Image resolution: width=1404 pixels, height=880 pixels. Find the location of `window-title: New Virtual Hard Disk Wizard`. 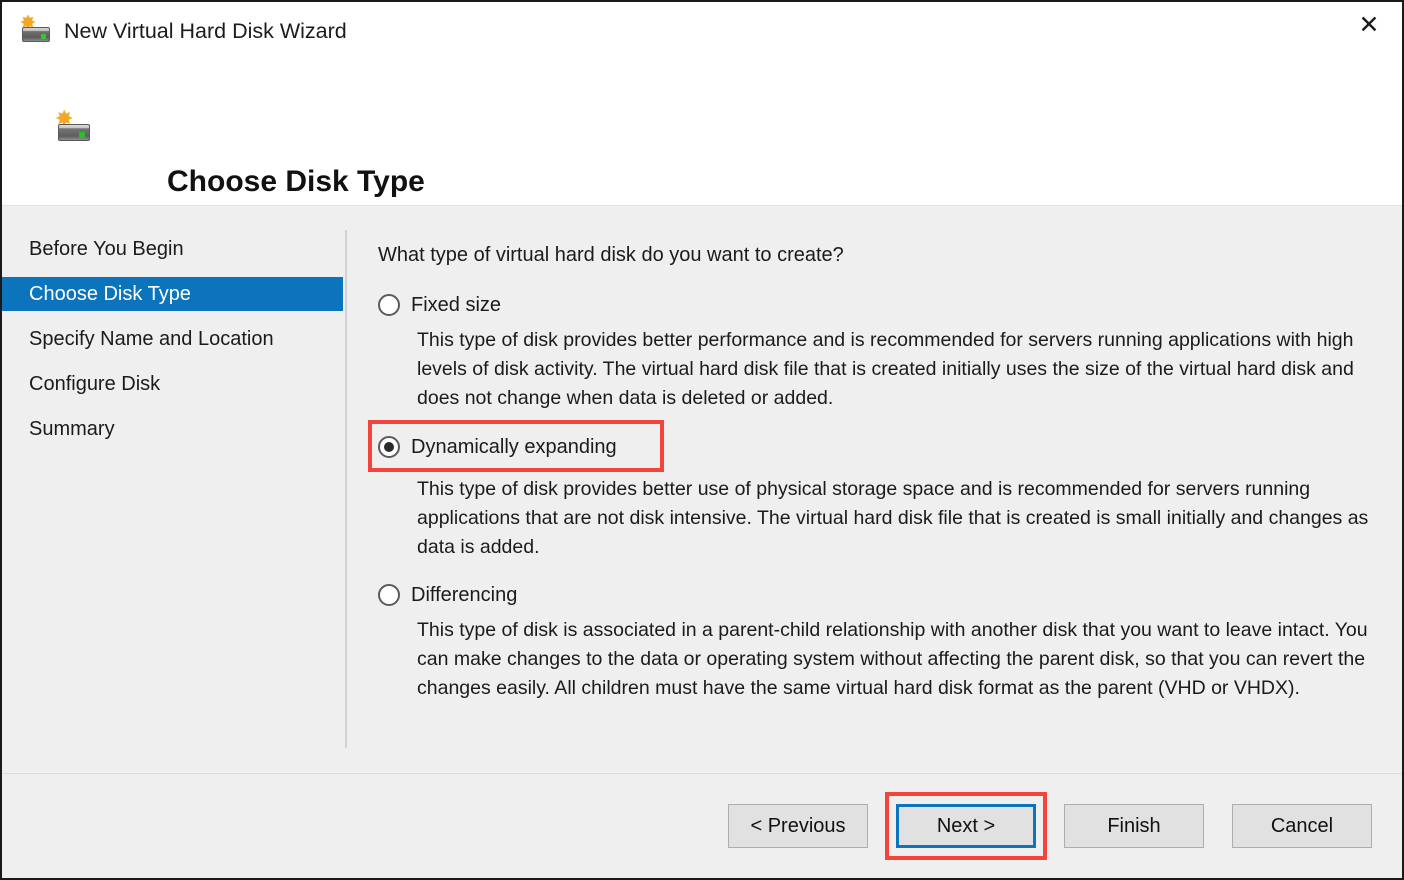

window-title: New Virtual Hard Disk Wizard is located at coordinates (205, 31).